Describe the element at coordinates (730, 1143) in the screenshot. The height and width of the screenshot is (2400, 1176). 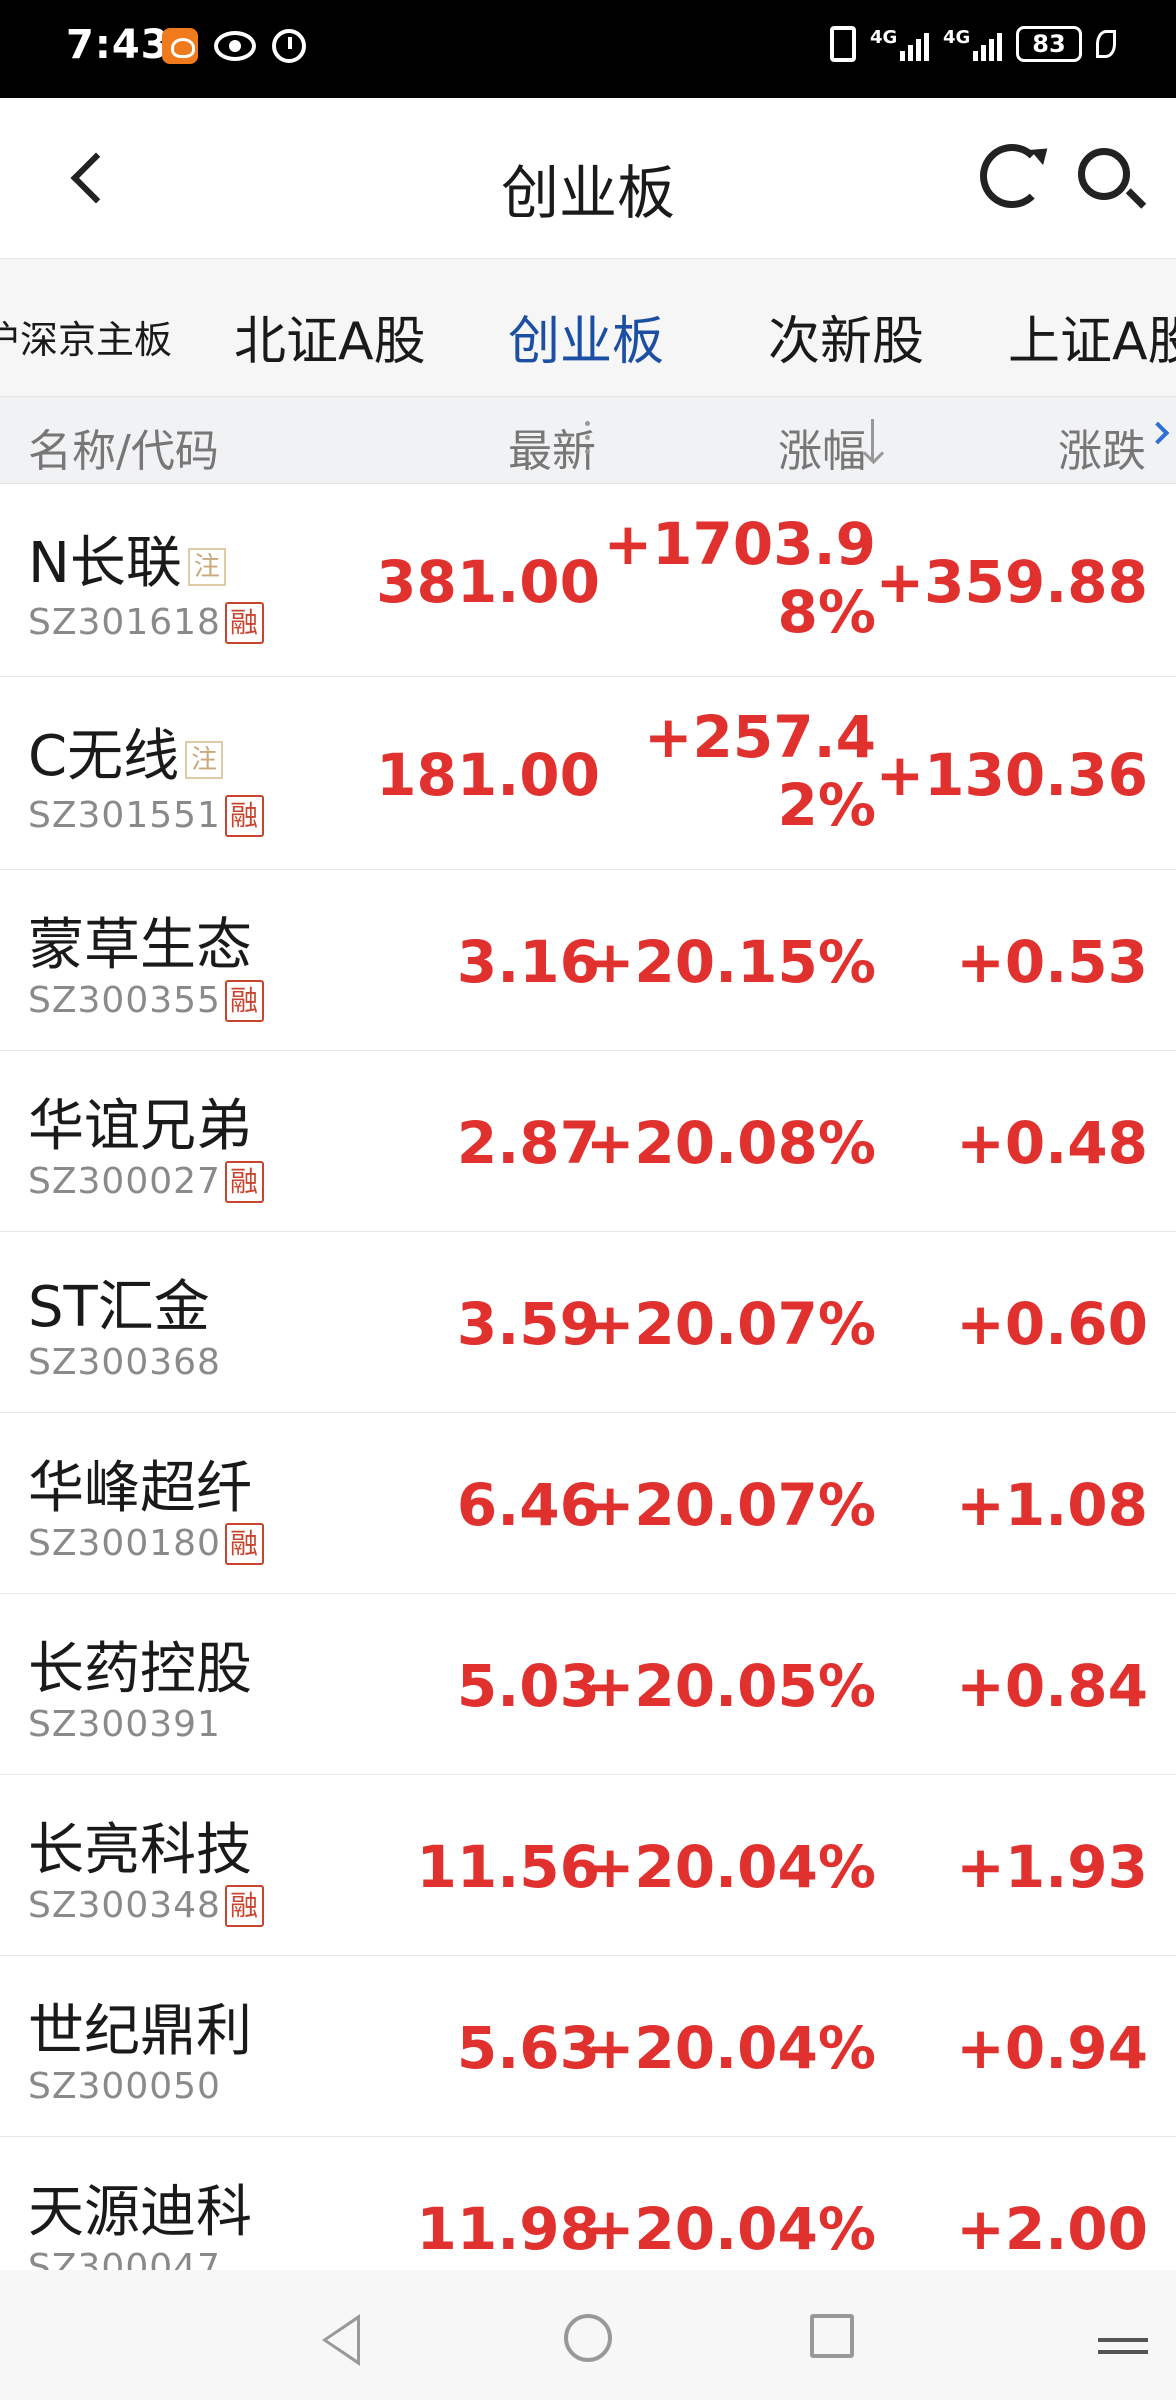
I see `change-percent: +20.08%` at that location.